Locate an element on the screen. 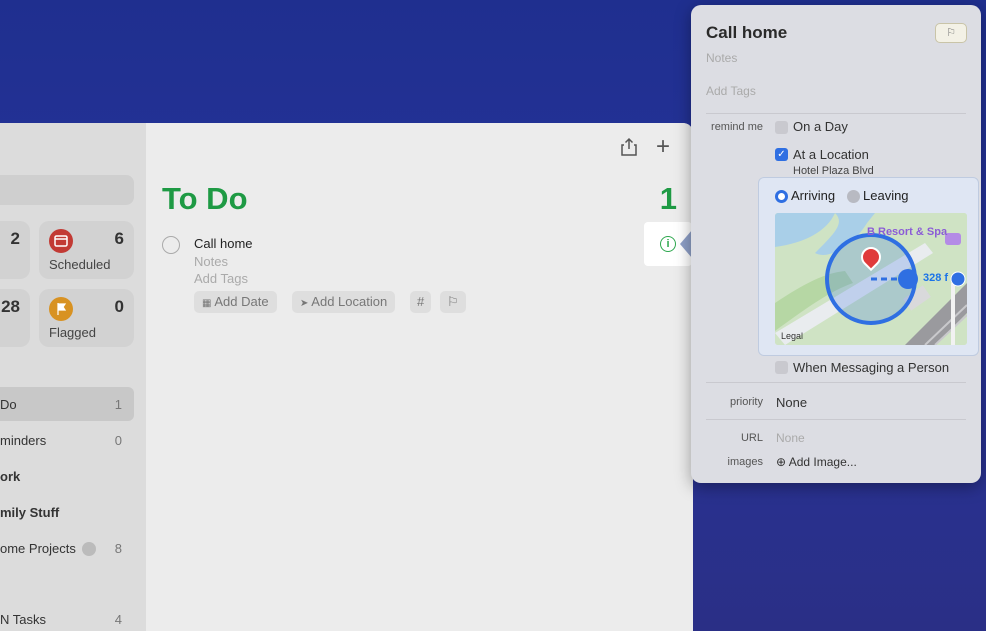  flag-toggle-button: ⚐ is located at coordinates (951, 33).